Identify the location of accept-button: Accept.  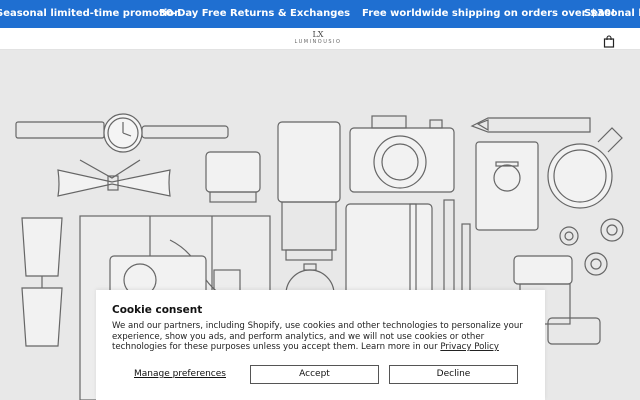
(314, 374).